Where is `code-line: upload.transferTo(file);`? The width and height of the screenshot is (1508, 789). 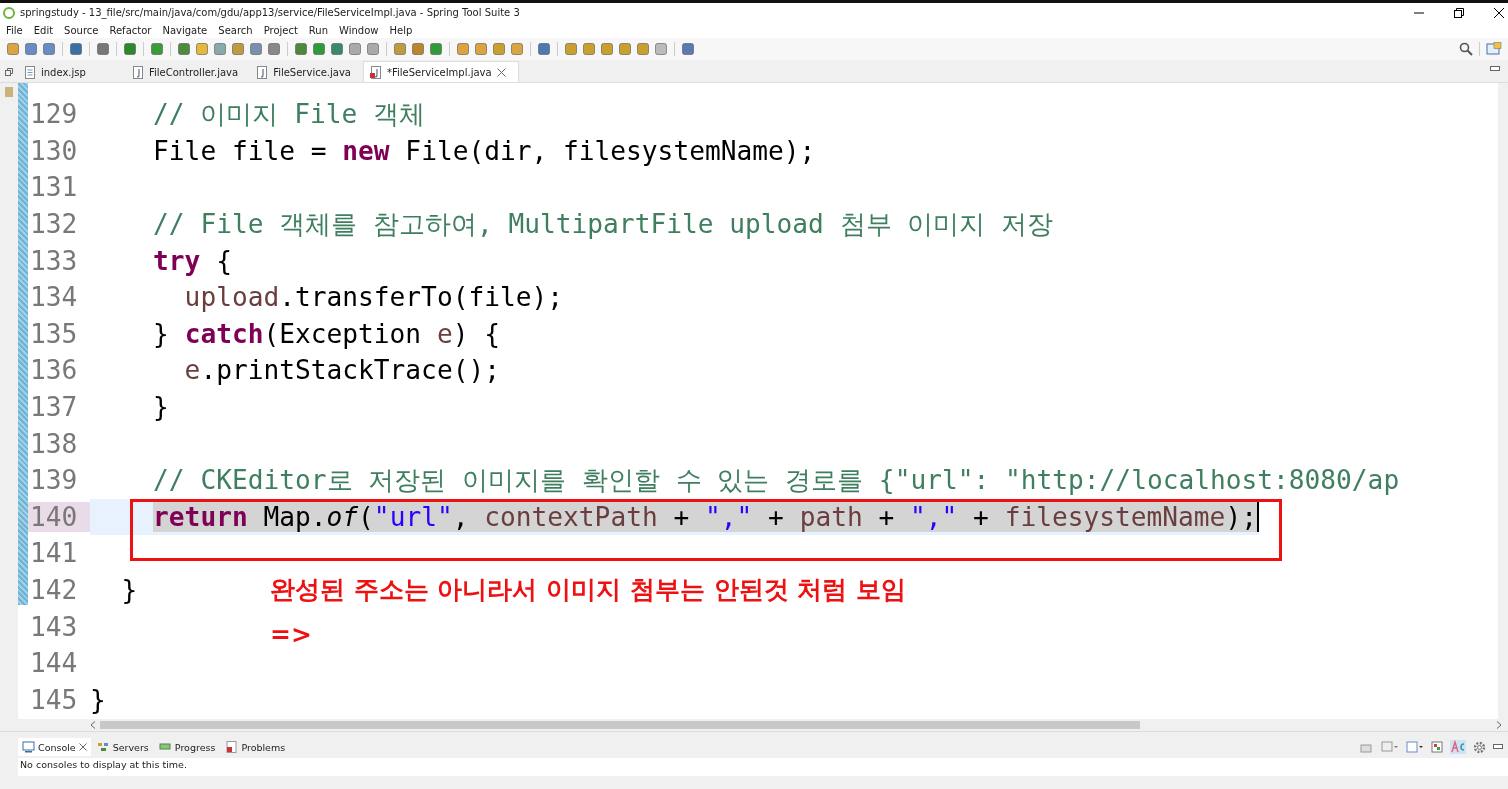 code-line: upload.transferTo(file); is located at coordinates (373, 298).